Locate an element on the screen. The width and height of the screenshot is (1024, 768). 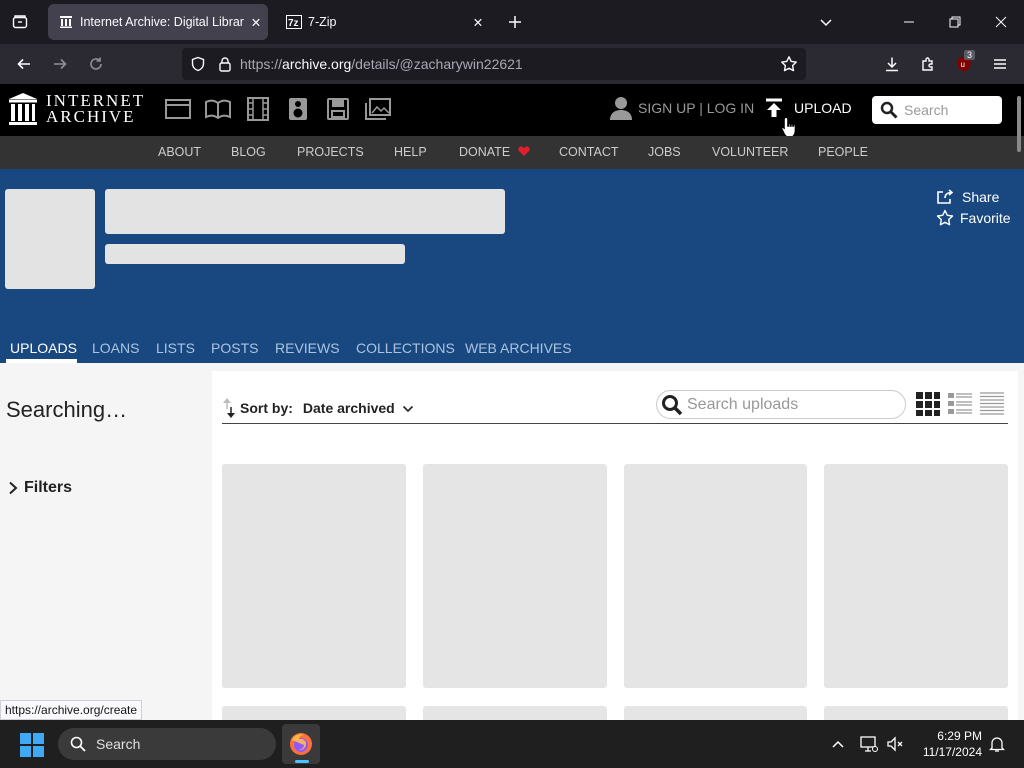
downloads-icon is located at coordinates (892, 64).